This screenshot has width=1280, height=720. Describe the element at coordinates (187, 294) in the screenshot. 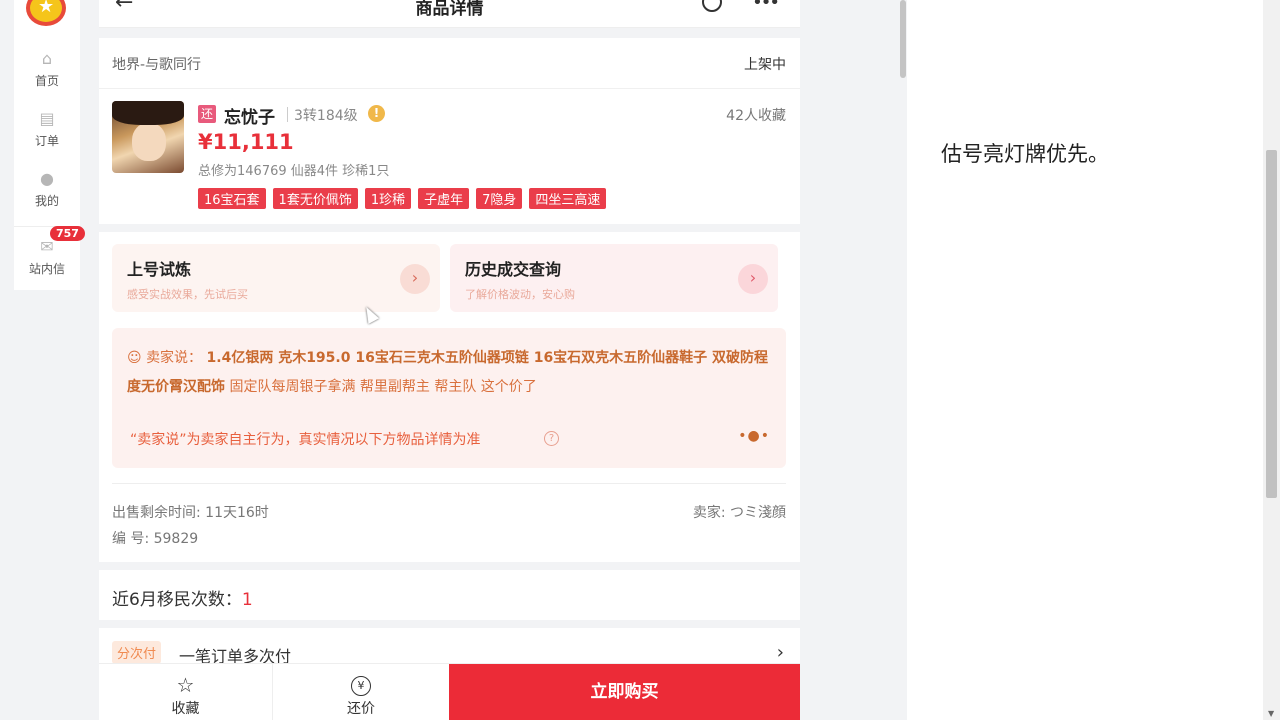

I see `promo-subtitle: 感受实战效果，先试后买` at that location.